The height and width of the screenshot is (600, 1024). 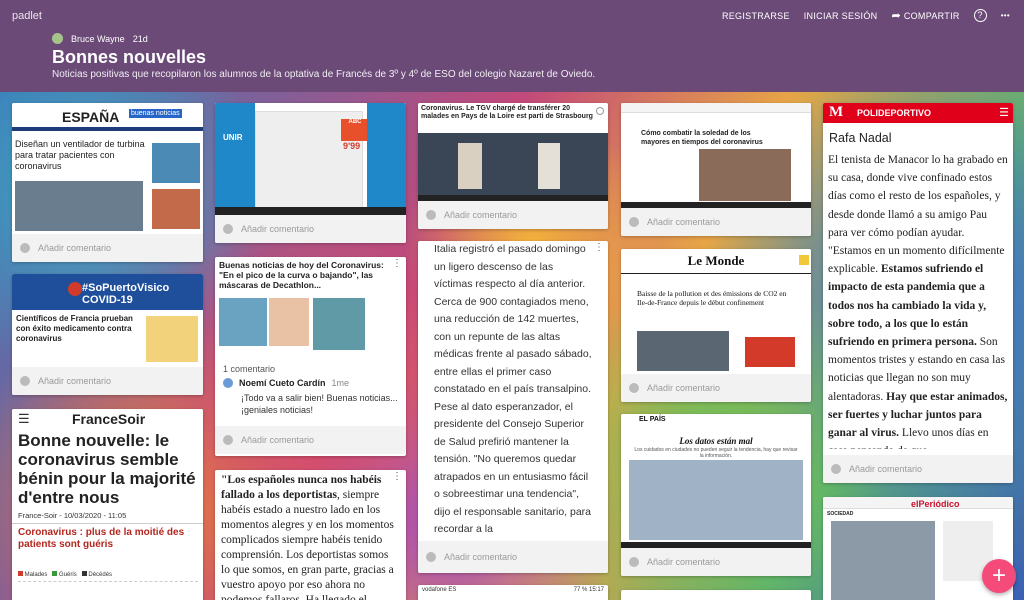 I want to click on post-photo, so click(x=79, y=206).